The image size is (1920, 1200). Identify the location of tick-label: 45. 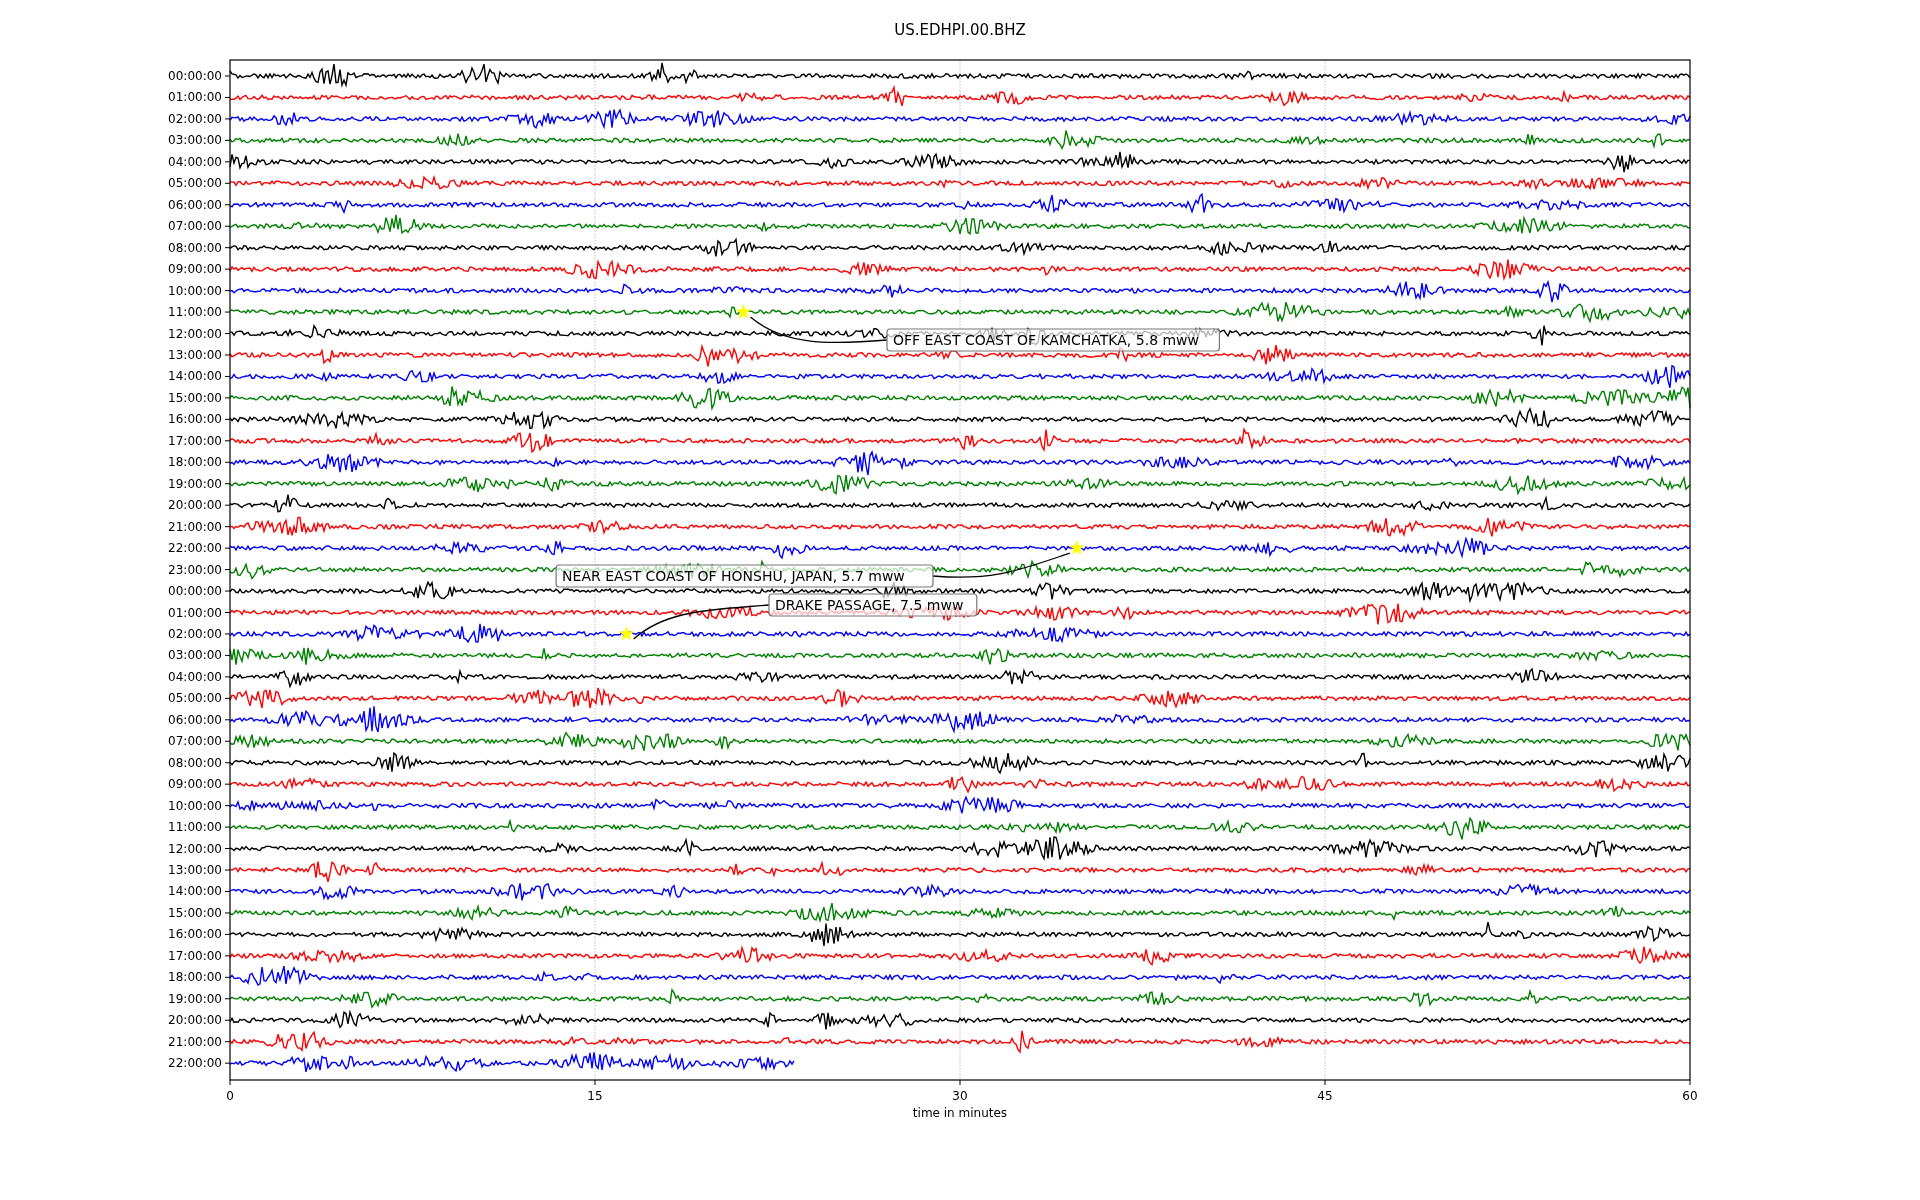
(1325, 1096).